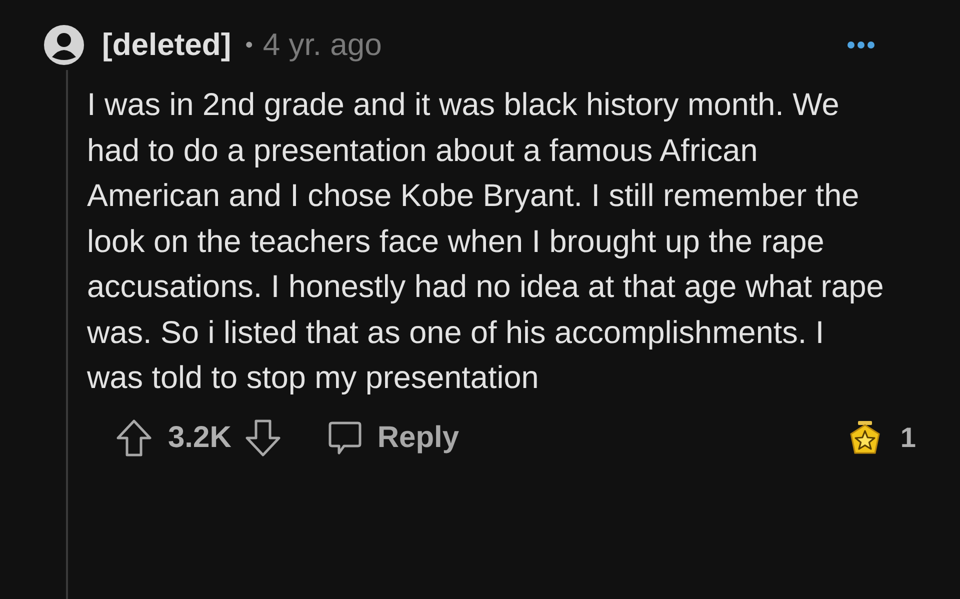 This screenshot has height=599, width=960. Describe the element at coordinates (263, 437) in the screenshot. I see `downvote-icon` at that location.